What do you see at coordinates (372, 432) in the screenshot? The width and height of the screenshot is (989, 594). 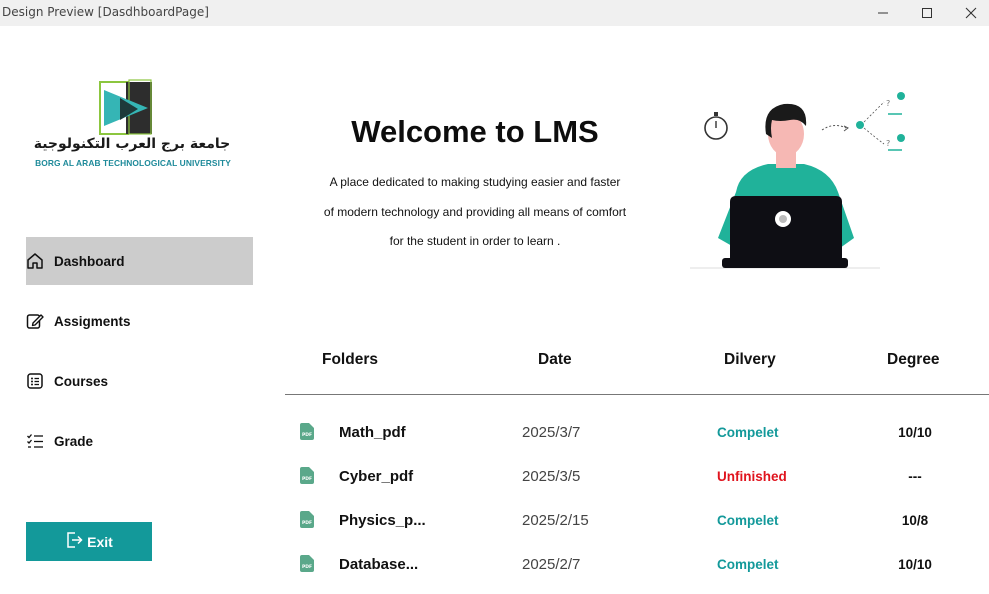 I see `file-name: Math_pdf` at bounding box center [372, 432].